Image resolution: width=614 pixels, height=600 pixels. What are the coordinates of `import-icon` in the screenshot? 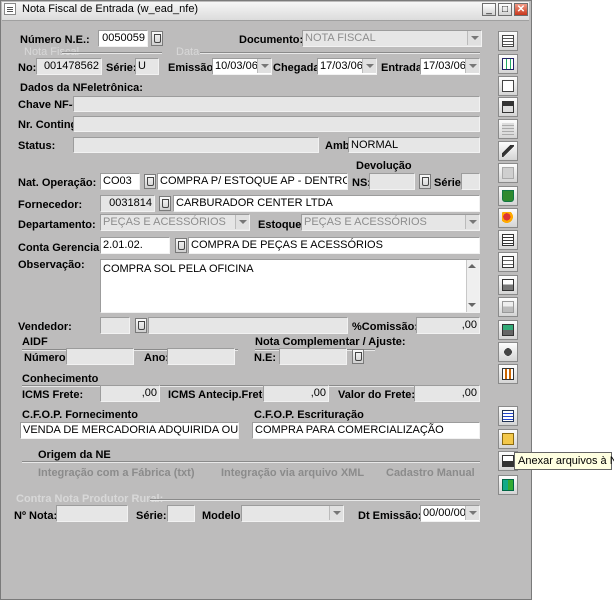 It's located at (508, 330).